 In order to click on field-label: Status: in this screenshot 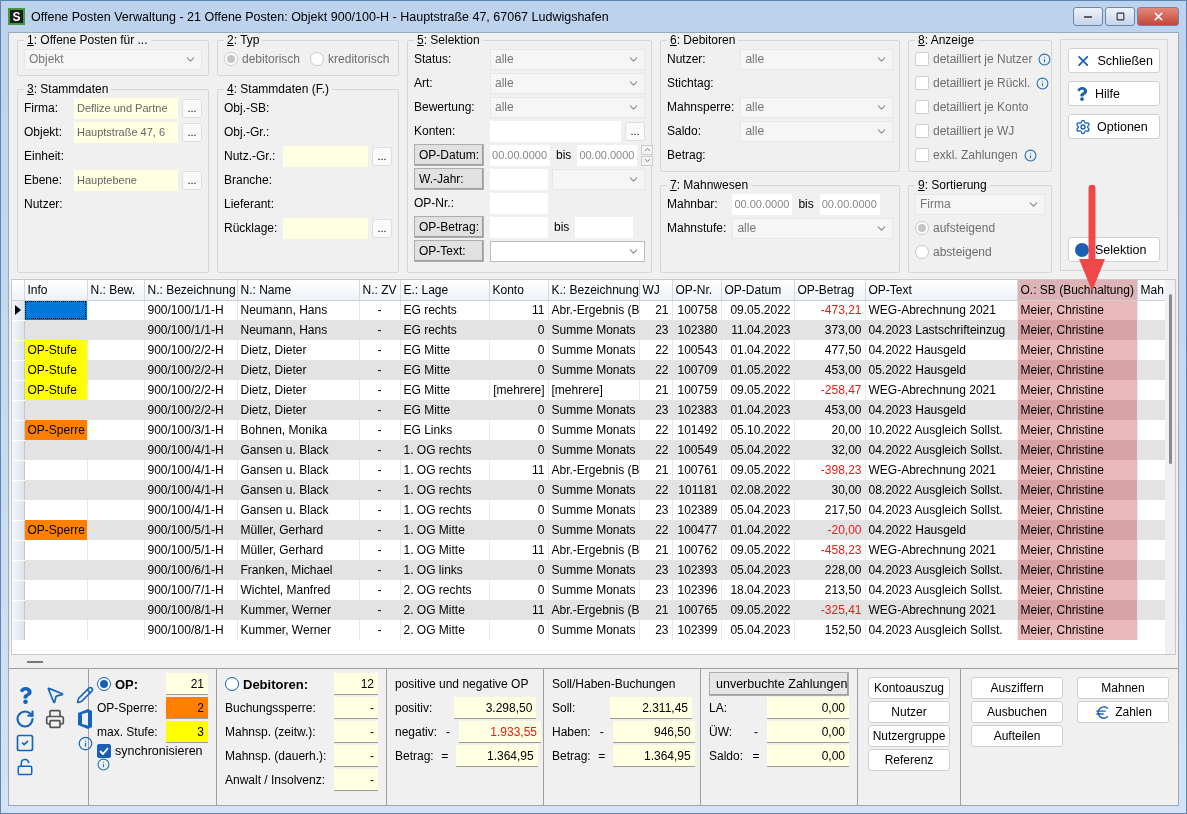, I will do `click(433, 59)`.